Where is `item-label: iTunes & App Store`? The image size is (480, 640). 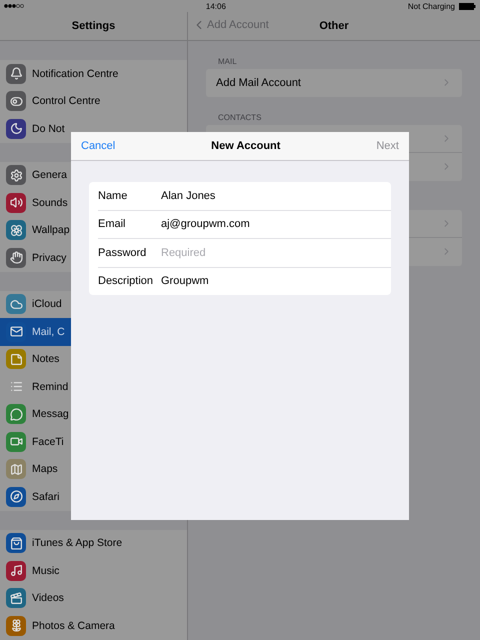
item-label: iTunes & App Store is located at coordinates (77, 543).